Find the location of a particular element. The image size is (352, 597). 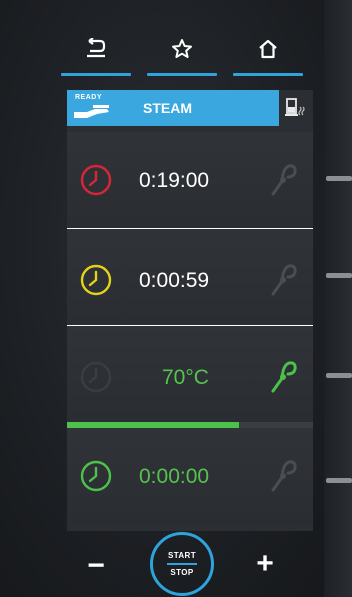

program-header: READY STEAM is located at coordinates (190, 108).